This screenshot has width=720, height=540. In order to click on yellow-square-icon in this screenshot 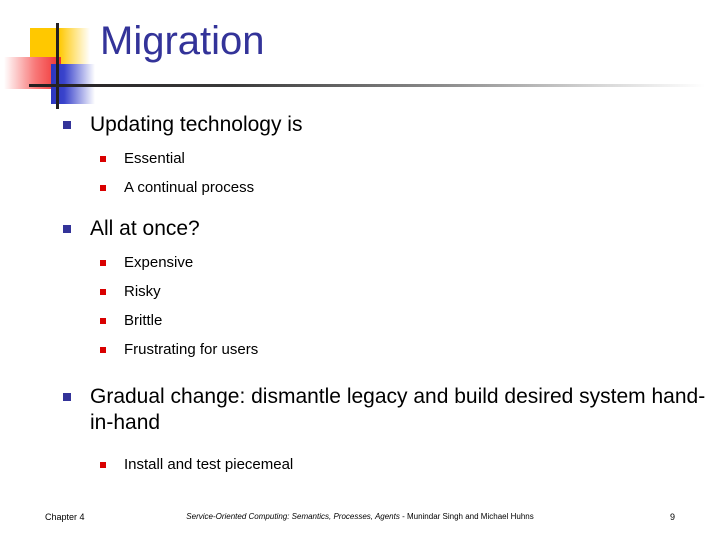, I will do `click(60, 47)`.